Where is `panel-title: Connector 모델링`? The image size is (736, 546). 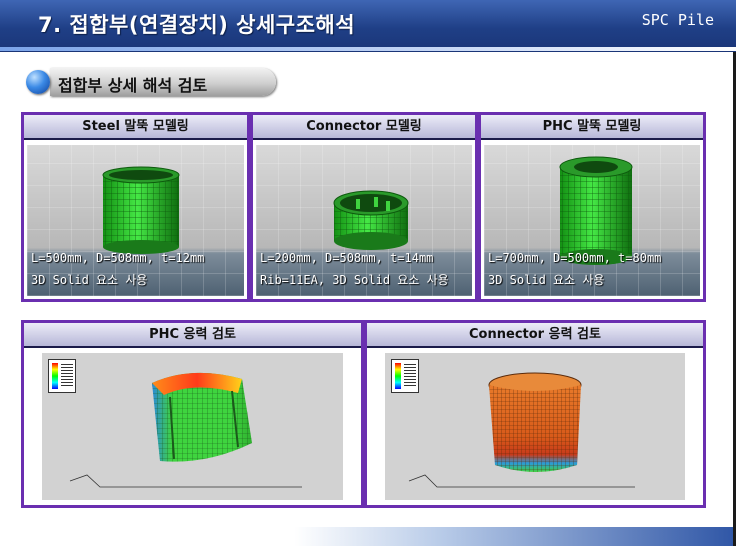
panel-title: Connector 모델링 is located at coordinates (364, 127).